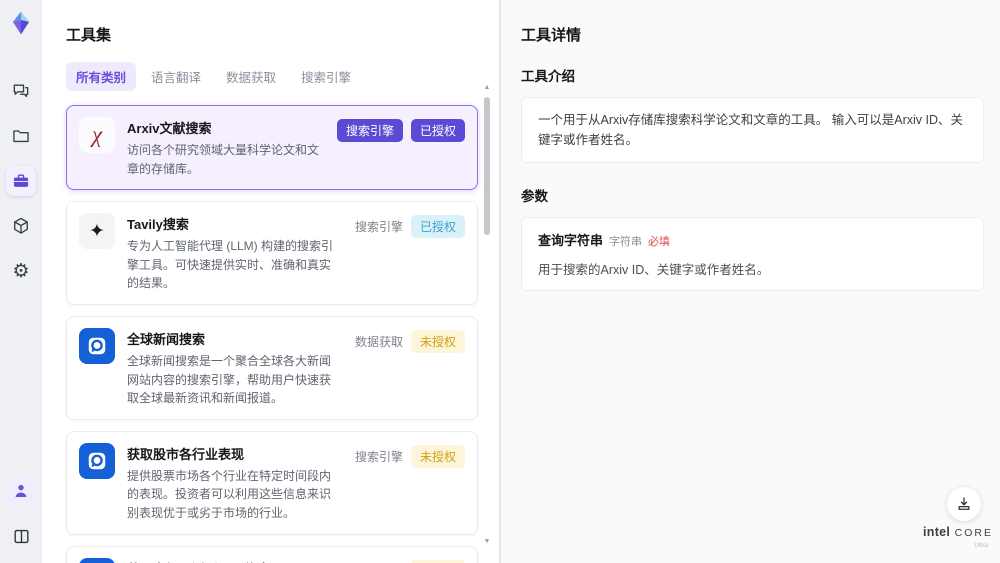 This screenshot has height=563, width=1000. What do you see at coordinates (158, 225) in the screenshot?
I see `tool-name: Tavily搜索` at bounding box center [158, 225].